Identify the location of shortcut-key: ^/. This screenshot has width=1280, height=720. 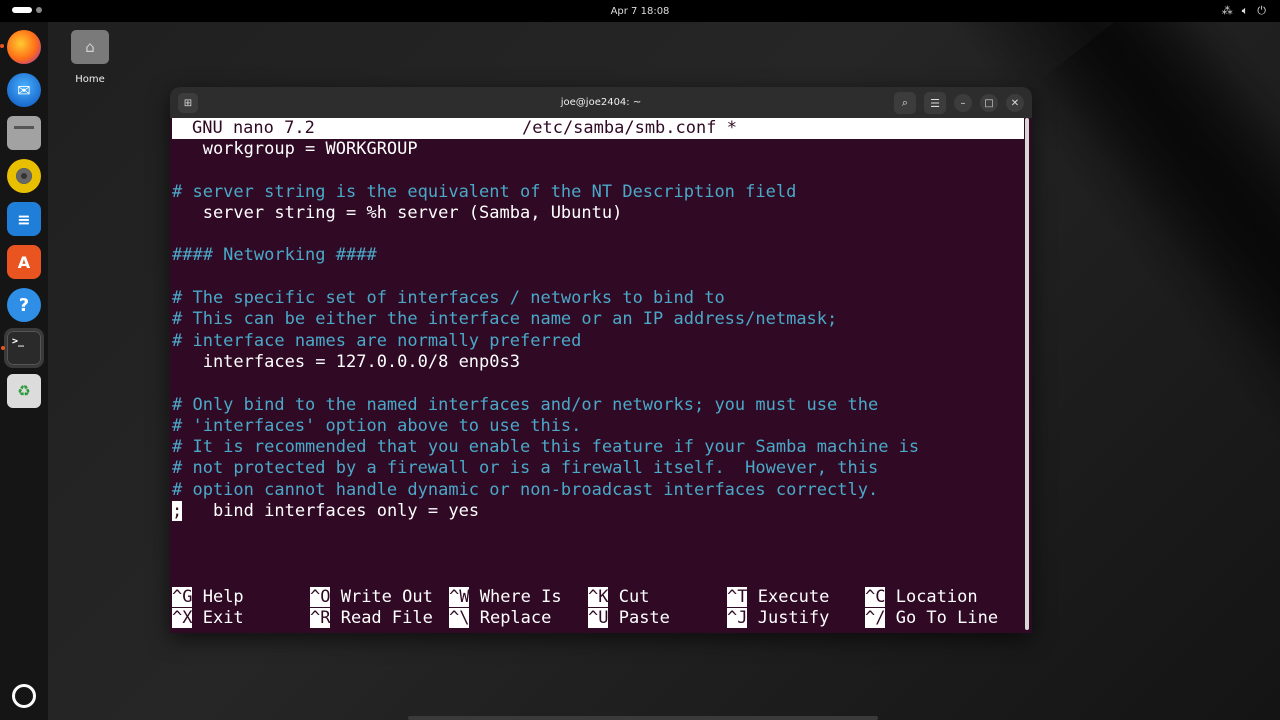
(875, 618).